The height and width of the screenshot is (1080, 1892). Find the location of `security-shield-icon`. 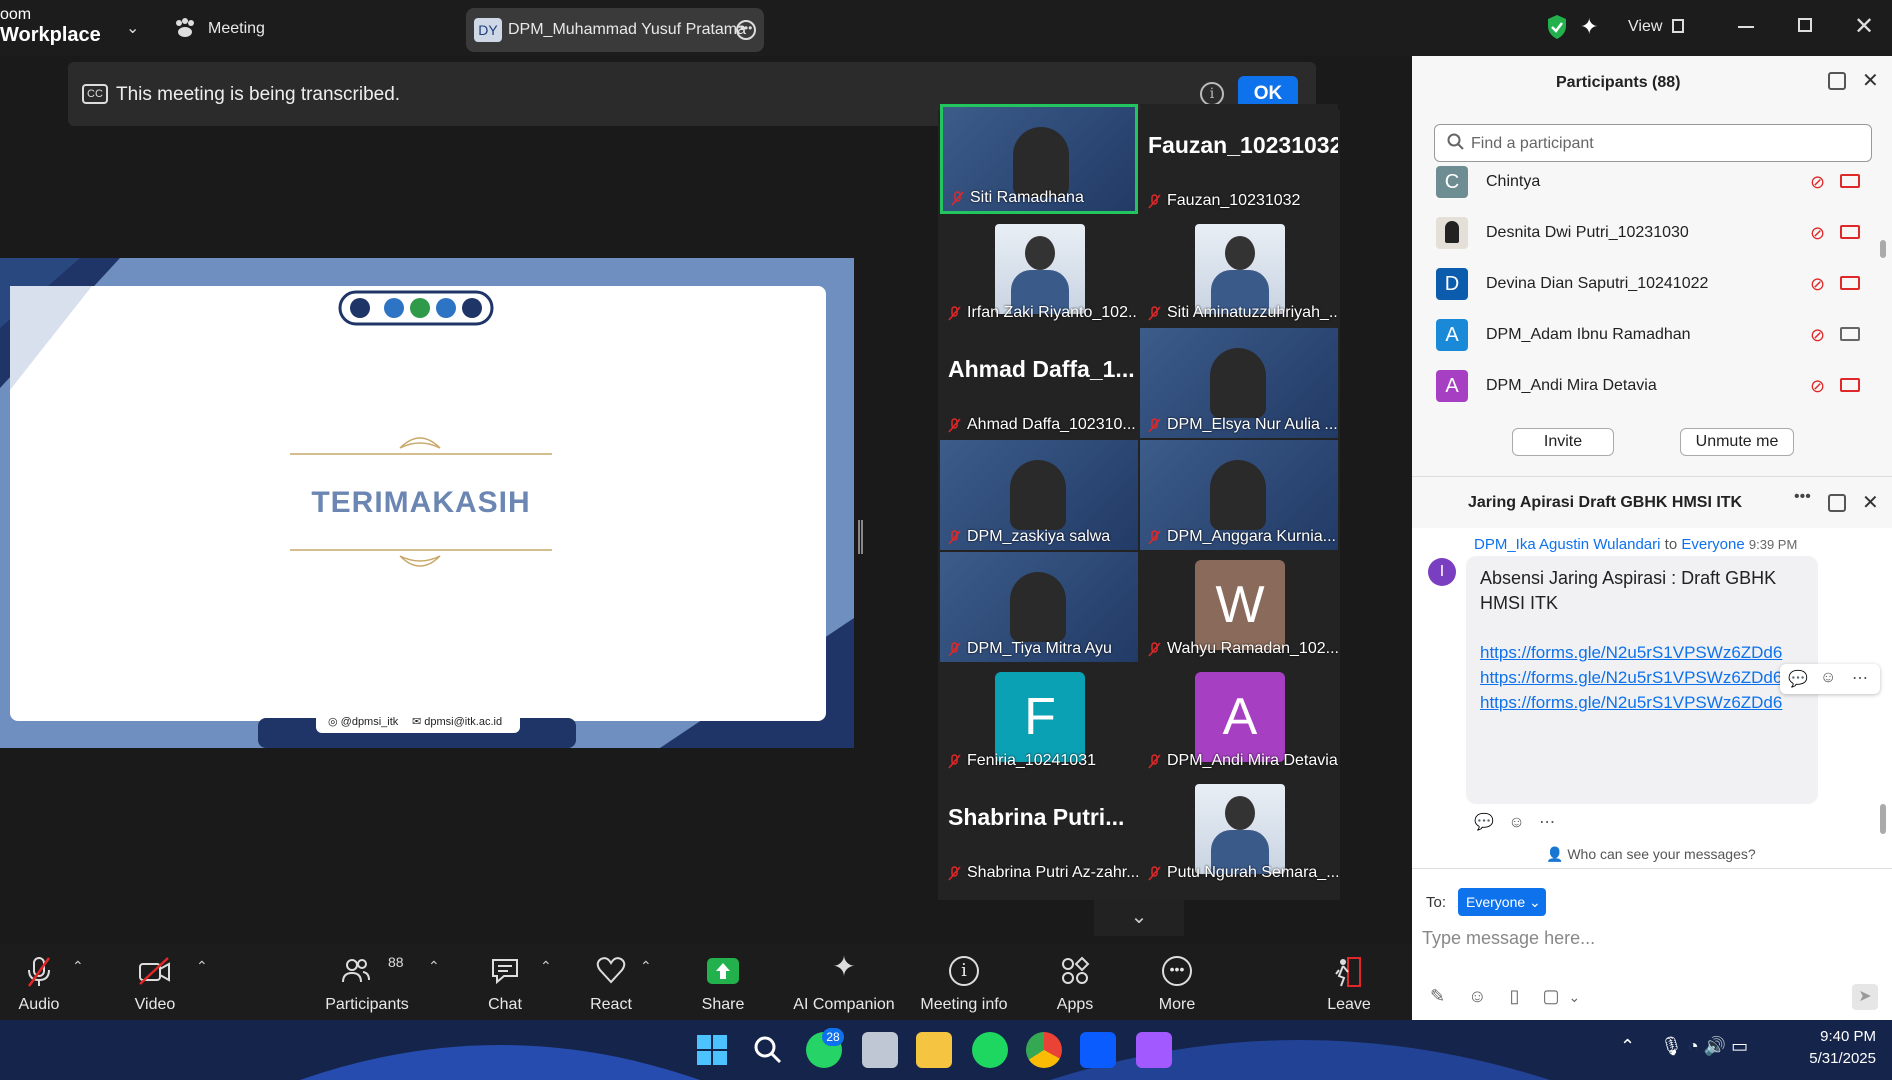

security-shield-icon is located at coordinates (1557, 29).